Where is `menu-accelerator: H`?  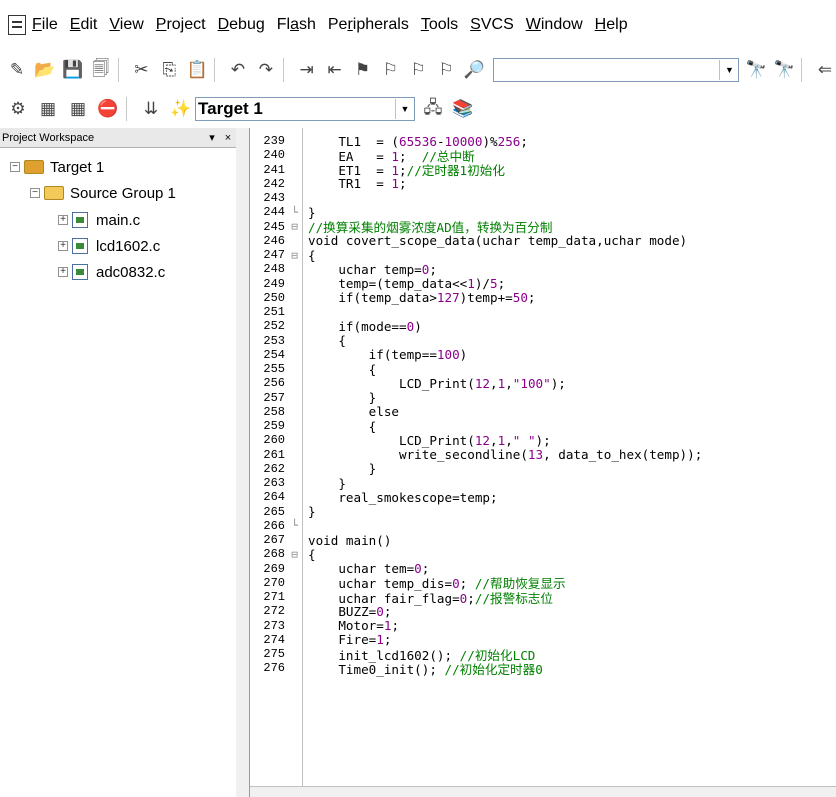
menu-accelerator: H is located at coordinates (600, 24).